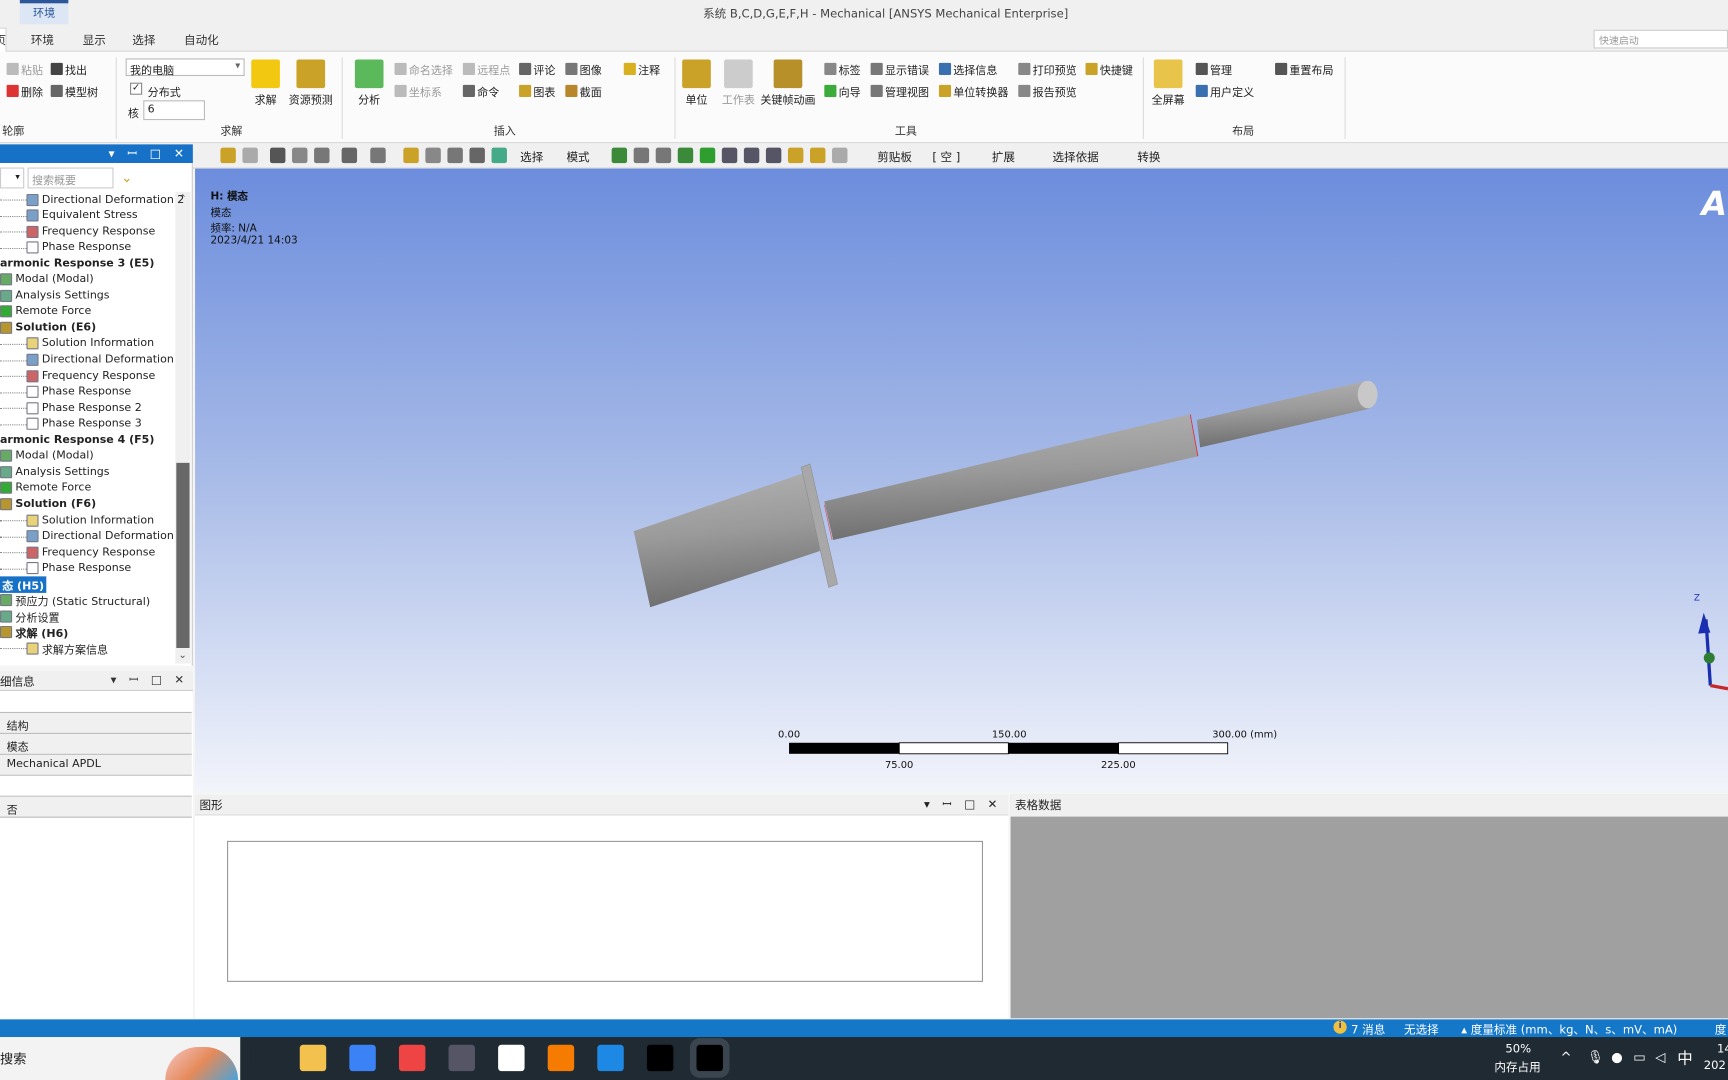 The height and width of the screenshot is (1080, 1728). Describe the element at coordinates (577, 157) in the screenshot. I see `mode-dropdown: 模式` at that location.